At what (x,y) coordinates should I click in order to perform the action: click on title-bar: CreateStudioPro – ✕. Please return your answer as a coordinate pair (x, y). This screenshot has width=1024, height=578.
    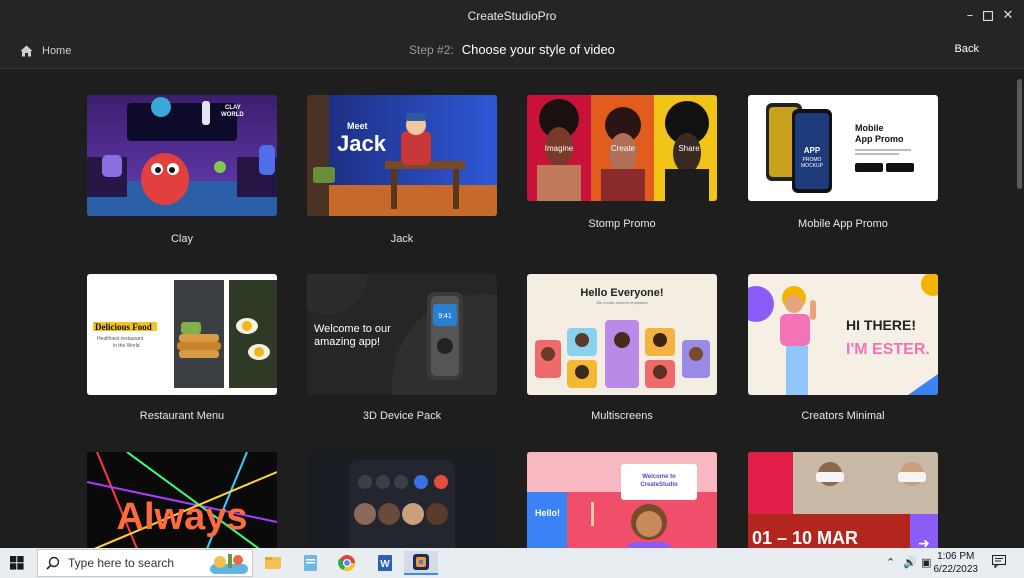
    Looking at the image, I should click on (512, 16).